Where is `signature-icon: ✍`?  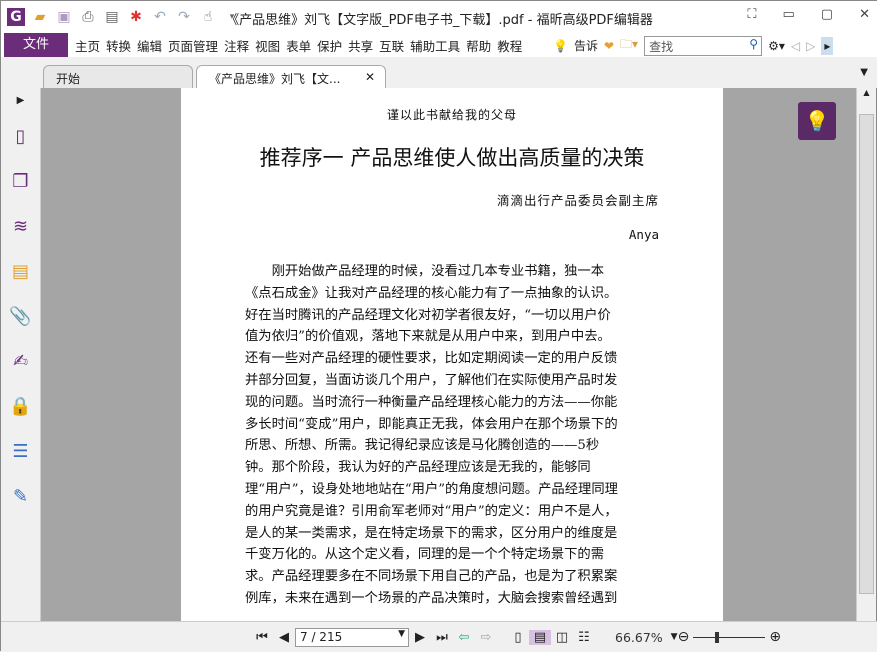
signature-icon: ✍ is located at coordinates (20, 361).